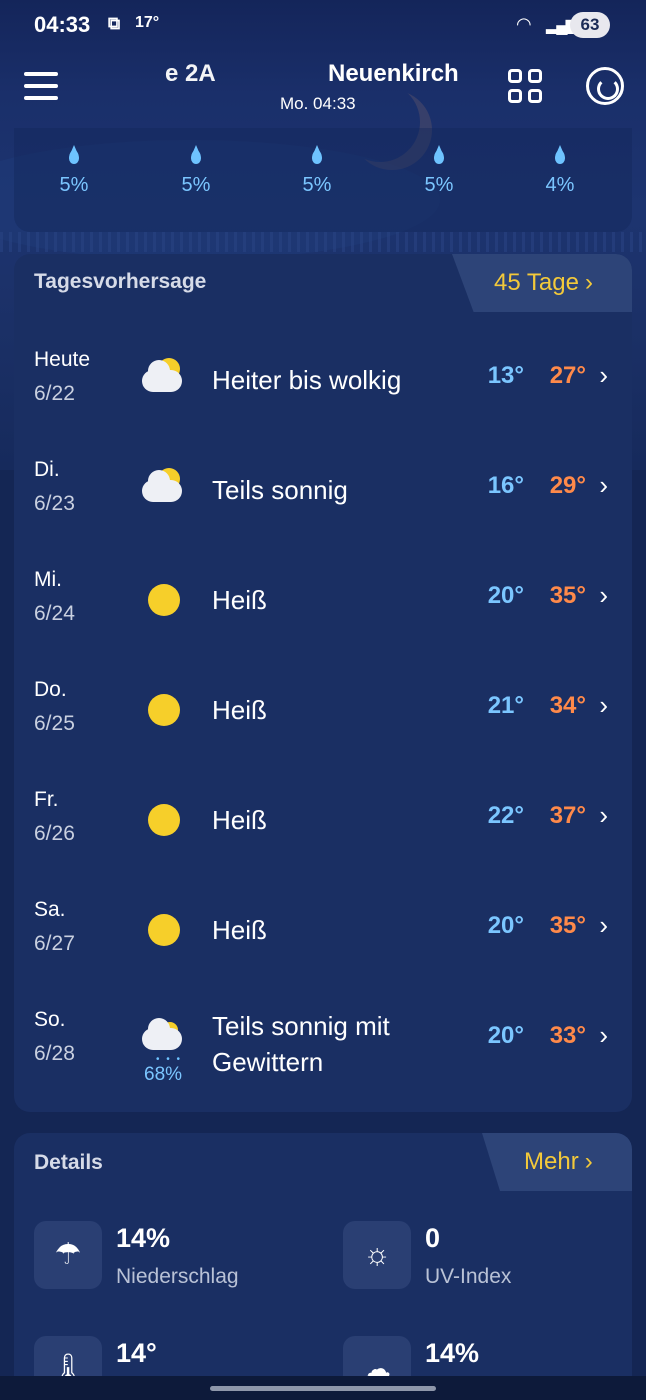 This screenshot has width=646, height=1400. What do you see at coordinates (323, 623) in the screenshot?
I see `day-row: Mi. 6/24 Heiß 20° 35° ›` at bounding box center [323, 623].